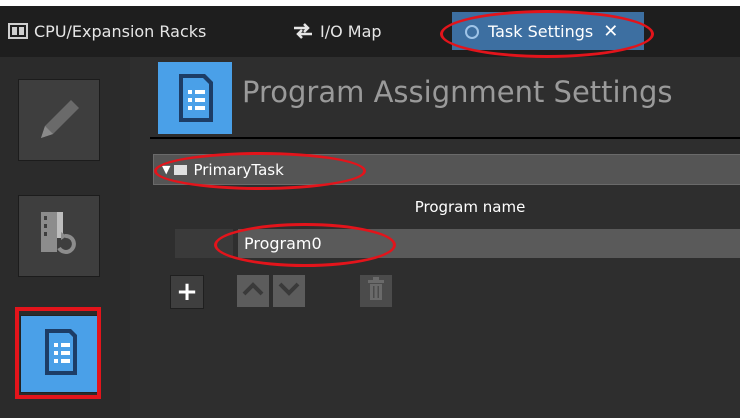 The width and height of the screenshot is (740, 418). I want to click on swap-arrows-icon, so click(303, 31).